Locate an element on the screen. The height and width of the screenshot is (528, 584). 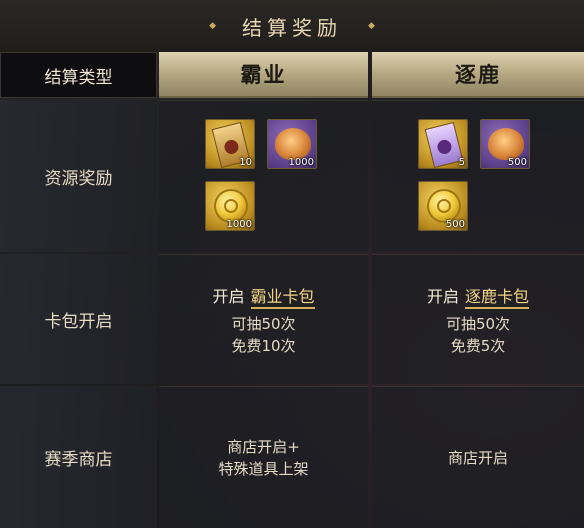
pack-free-count: 免费5次 is located at coordinates (478, 345).